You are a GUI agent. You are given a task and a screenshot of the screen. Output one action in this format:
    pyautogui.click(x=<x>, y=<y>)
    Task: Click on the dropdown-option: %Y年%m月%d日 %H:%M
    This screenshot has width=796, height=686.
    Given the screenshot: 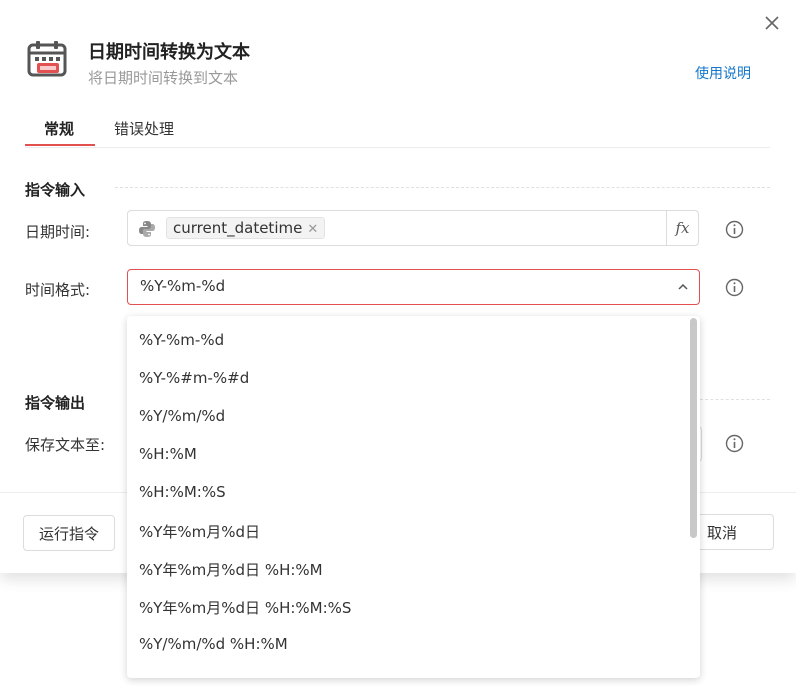 What is the action you would take?
    pyautogui.click(x=231, y=569)
    